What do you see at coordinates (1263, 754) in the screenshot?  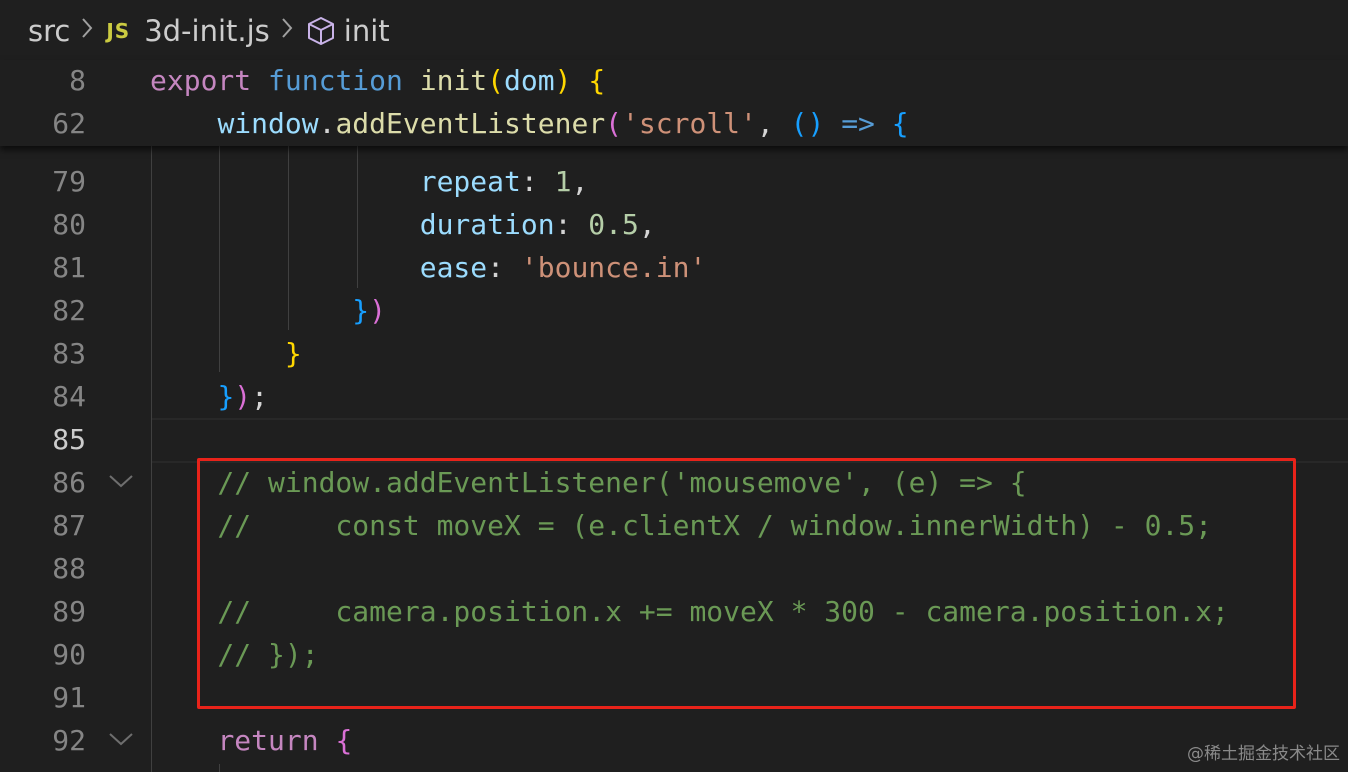 I see `watermark: @稀土掘金技术社区` at bounding box center [1263, 754].